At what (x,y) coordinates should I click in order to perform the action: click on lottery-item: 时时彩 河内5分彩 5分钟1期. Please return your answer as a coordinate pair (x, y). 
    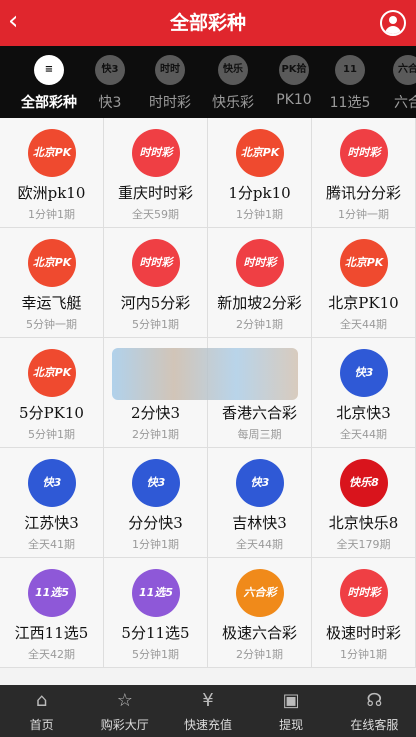
    Looking at the image, I should click on (156, 283).